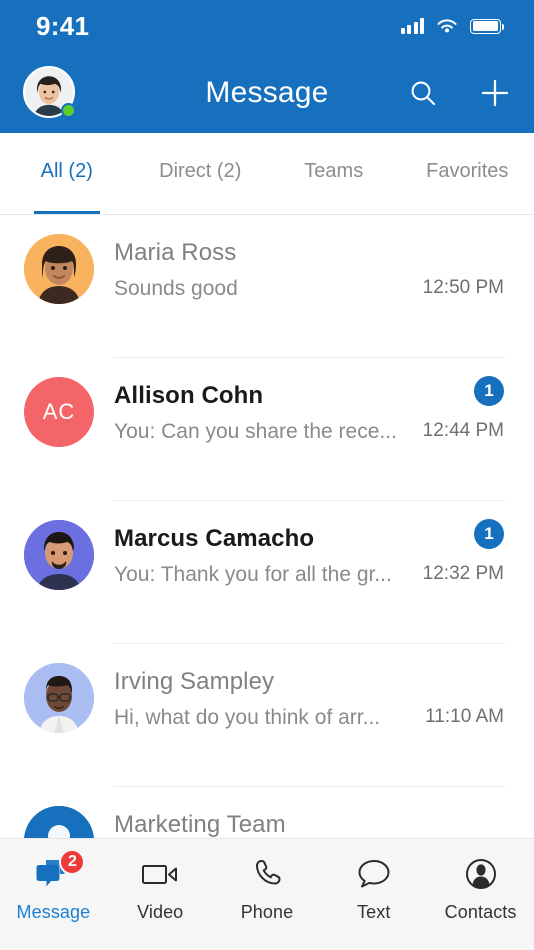  I want to click on status-bar-icons, so click(452, 26).